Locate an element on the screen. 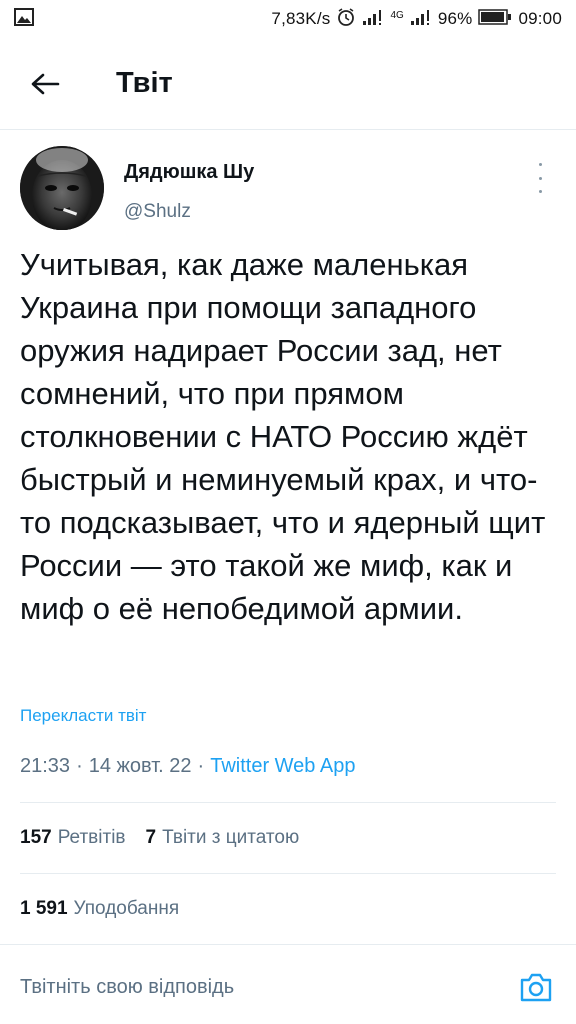 This screenshot has height=1024, width=576. retweets-stat: 157 Ретвітів is located at coordinates (73, 838).